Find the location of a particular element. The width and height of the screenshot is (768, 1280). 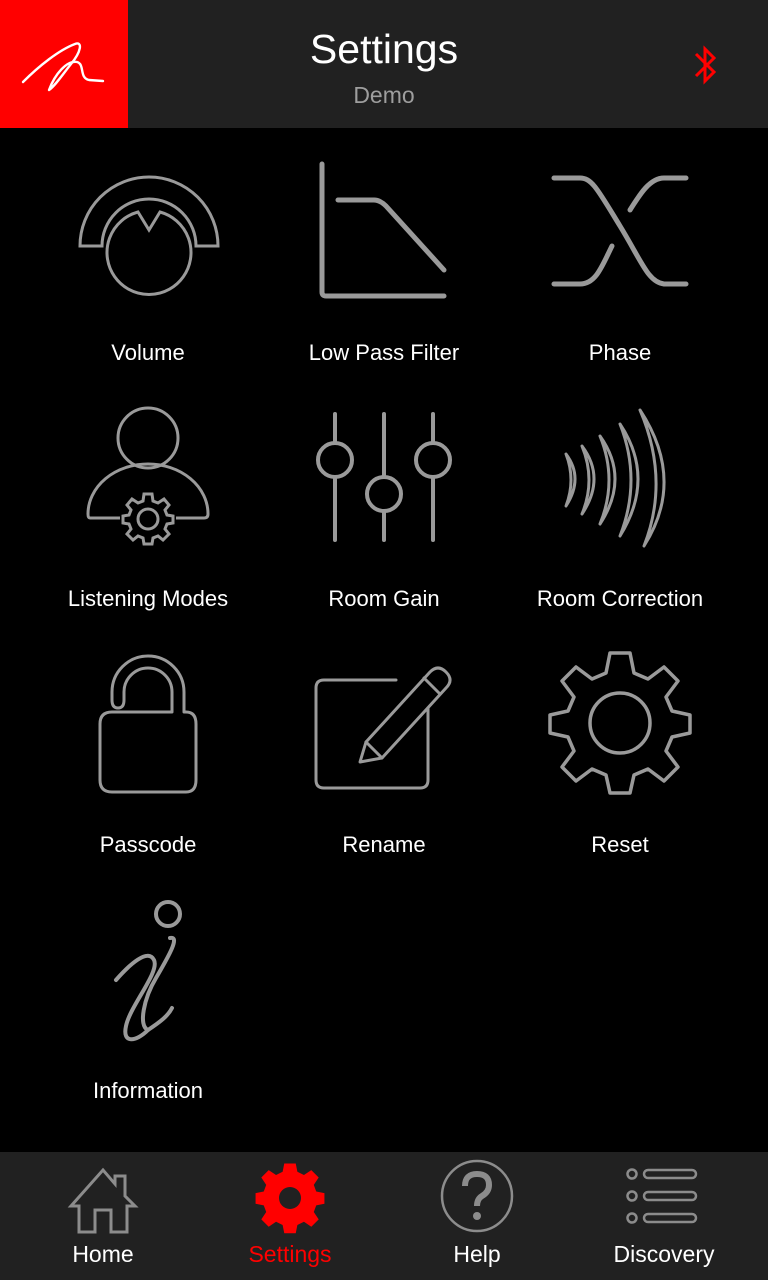

bluetooth-button is located at coordinates (705, 65).